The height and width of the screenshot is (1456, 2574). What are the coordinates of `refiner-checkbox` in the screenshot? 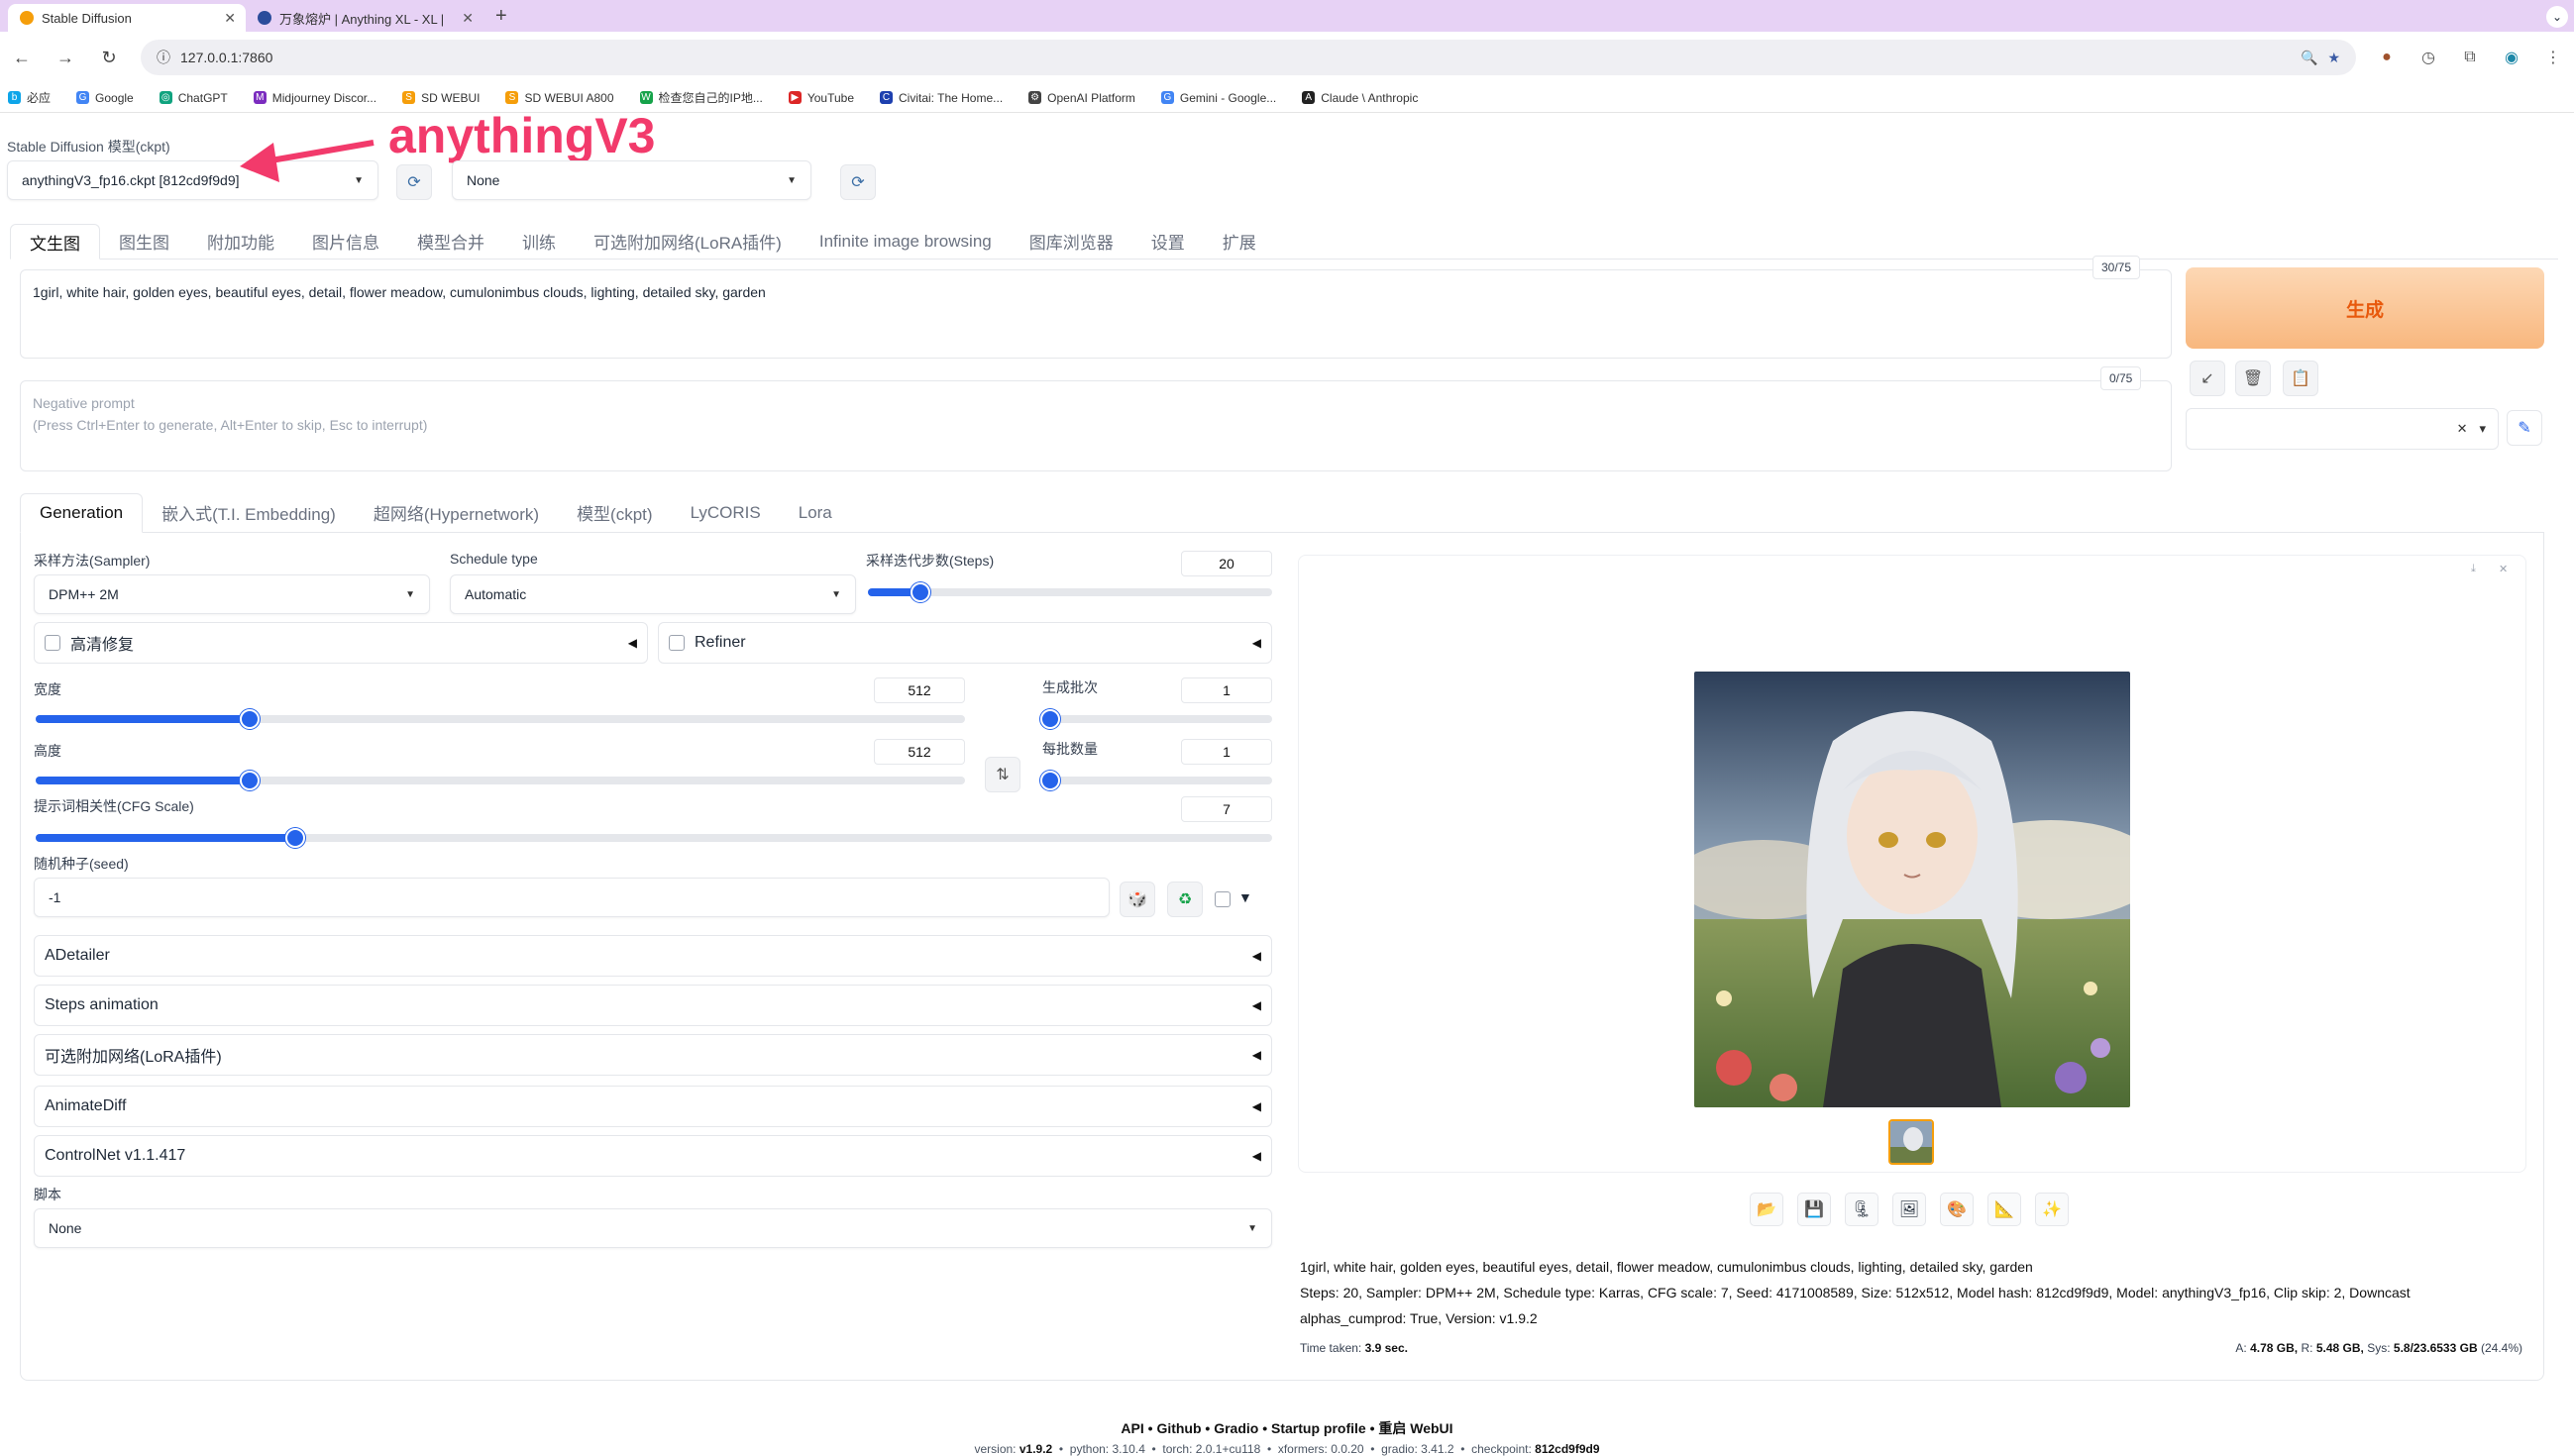 It's located at (677, 643).